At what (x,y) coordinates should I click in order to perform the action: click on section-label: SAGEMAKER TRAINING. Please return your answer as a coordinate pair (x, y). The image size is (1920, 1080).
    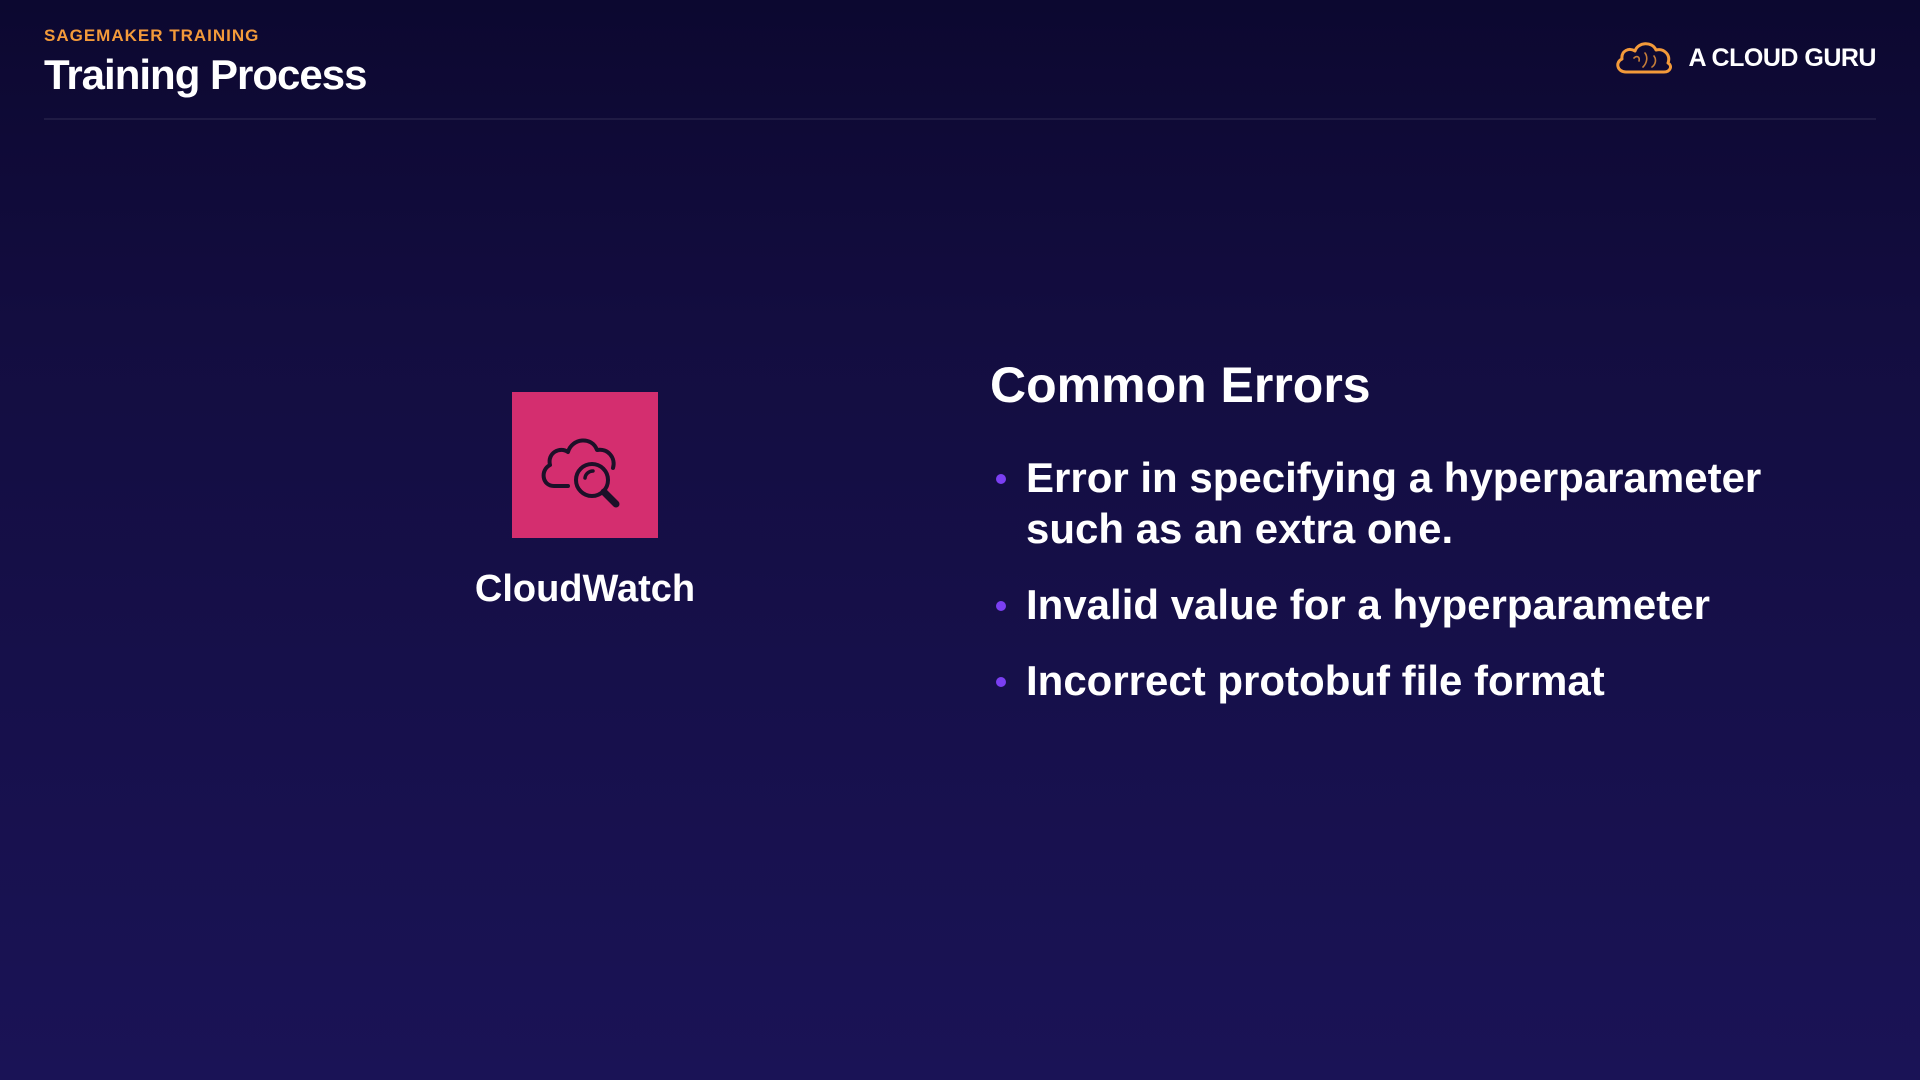
    Looking at the image, I should click on (152, 35).